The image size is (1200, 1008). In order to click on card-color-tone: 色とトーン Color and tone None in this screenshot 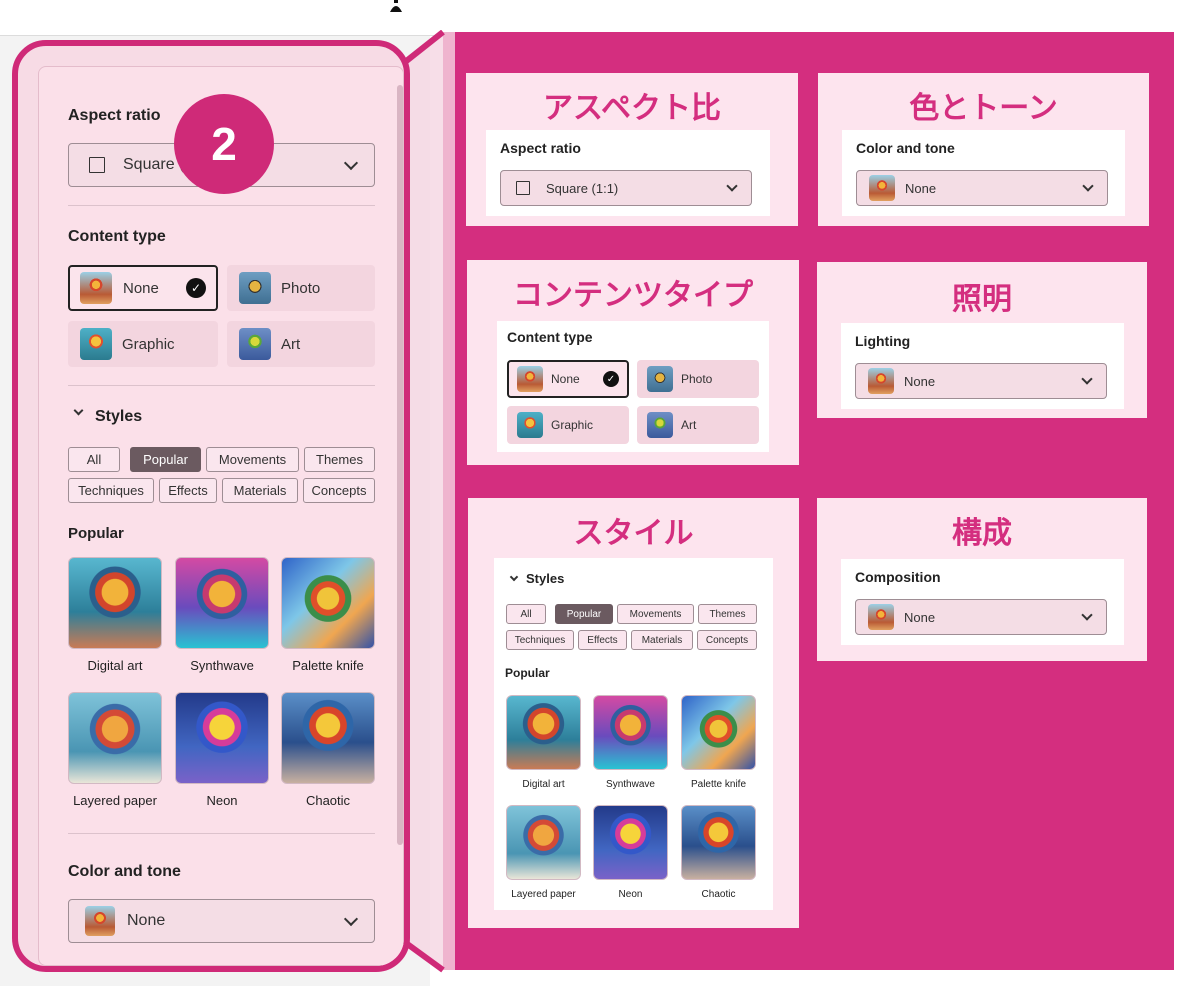, I will do `click(983, 149)`.